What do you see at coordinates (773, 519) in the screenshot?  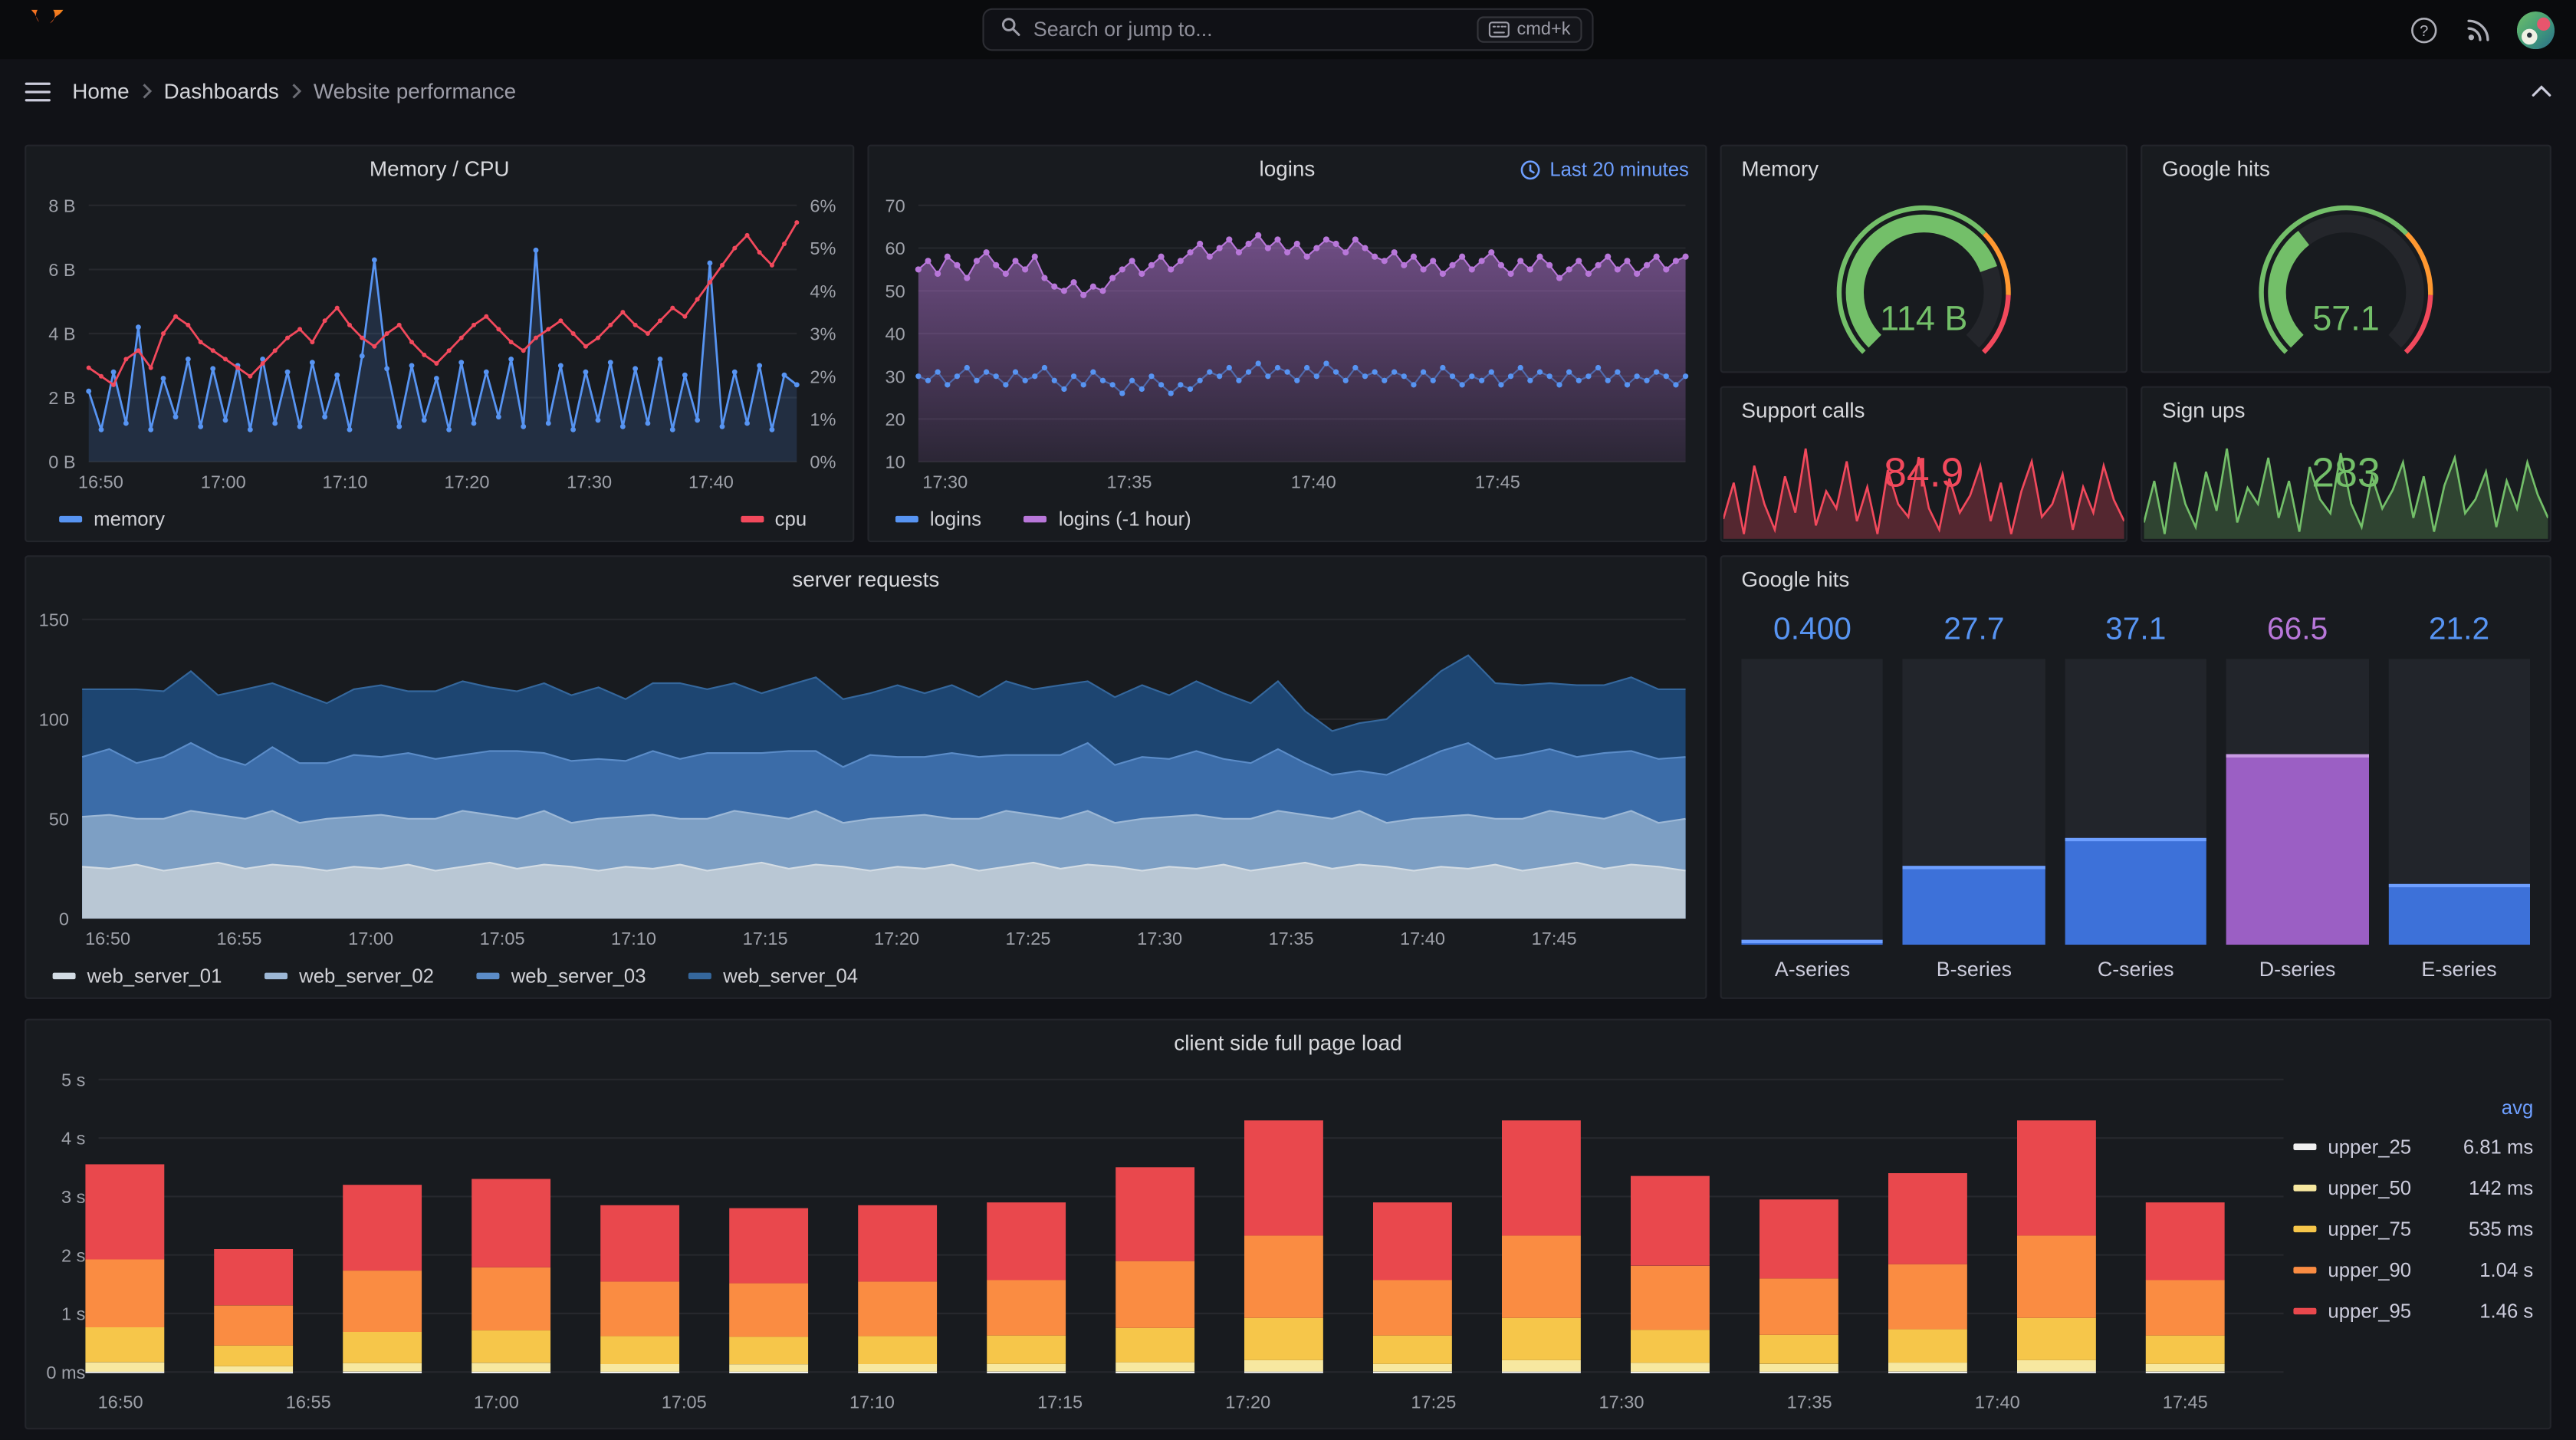 I see `legend-item-cpu: cpu` at bounding box center [773, 519].